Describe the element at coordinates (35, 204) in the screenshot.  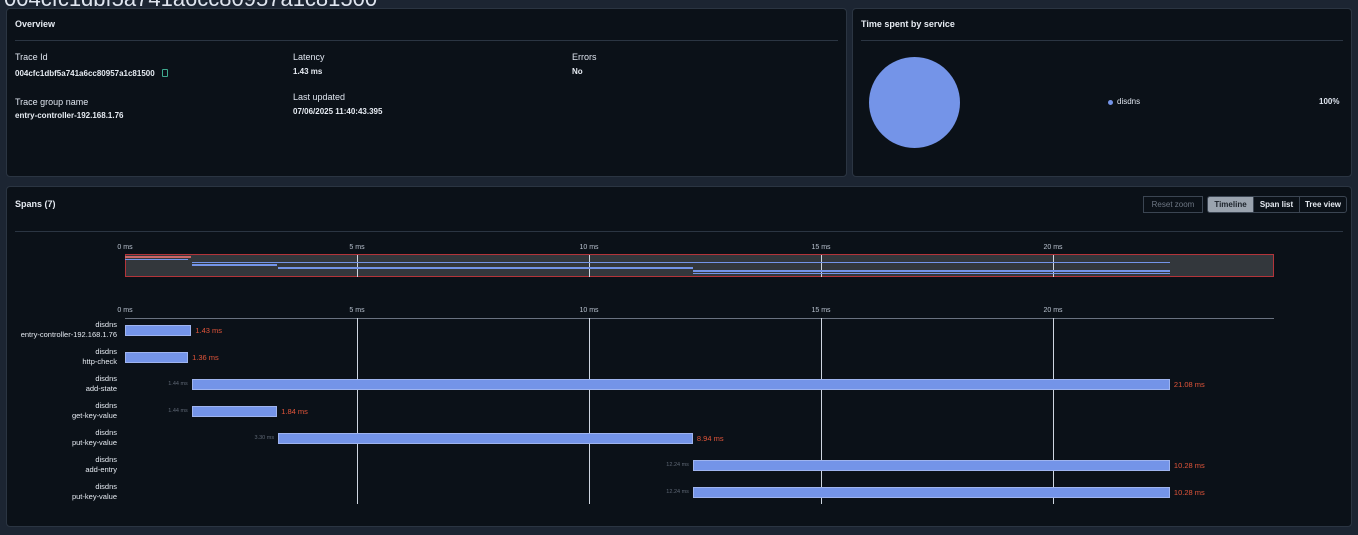
I see `spans-heading: Spans (7)` at that location.